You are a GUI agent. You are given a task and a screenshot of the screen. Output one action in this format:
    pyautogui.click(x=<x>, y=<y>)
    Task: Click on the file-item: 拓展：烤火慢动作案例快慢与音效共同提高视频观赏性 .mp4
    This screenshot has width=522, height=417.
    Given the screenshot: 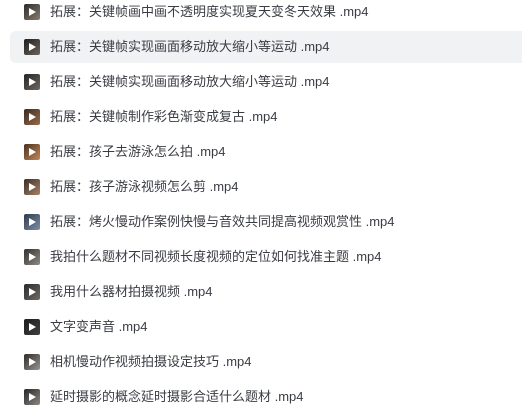 What is the action you would take?
    pyautogui.click(x=266, y=222)
    